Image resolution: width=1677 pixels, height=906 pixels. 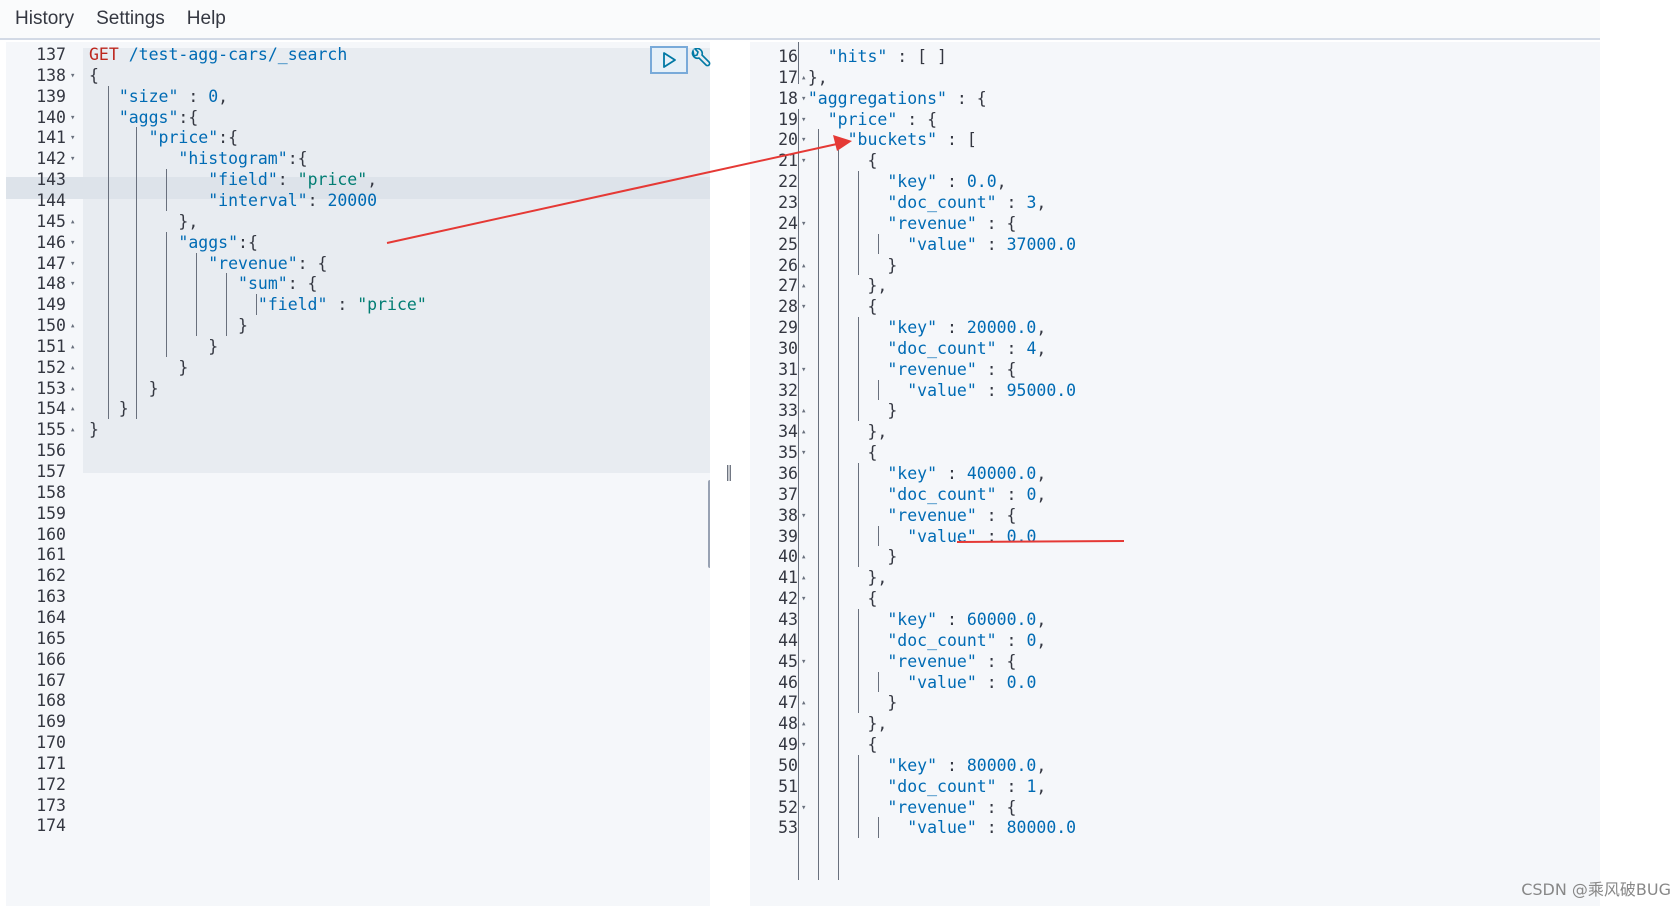 I want to click on code-text: "key" : 60000.0,, so click(x=917, y=620).